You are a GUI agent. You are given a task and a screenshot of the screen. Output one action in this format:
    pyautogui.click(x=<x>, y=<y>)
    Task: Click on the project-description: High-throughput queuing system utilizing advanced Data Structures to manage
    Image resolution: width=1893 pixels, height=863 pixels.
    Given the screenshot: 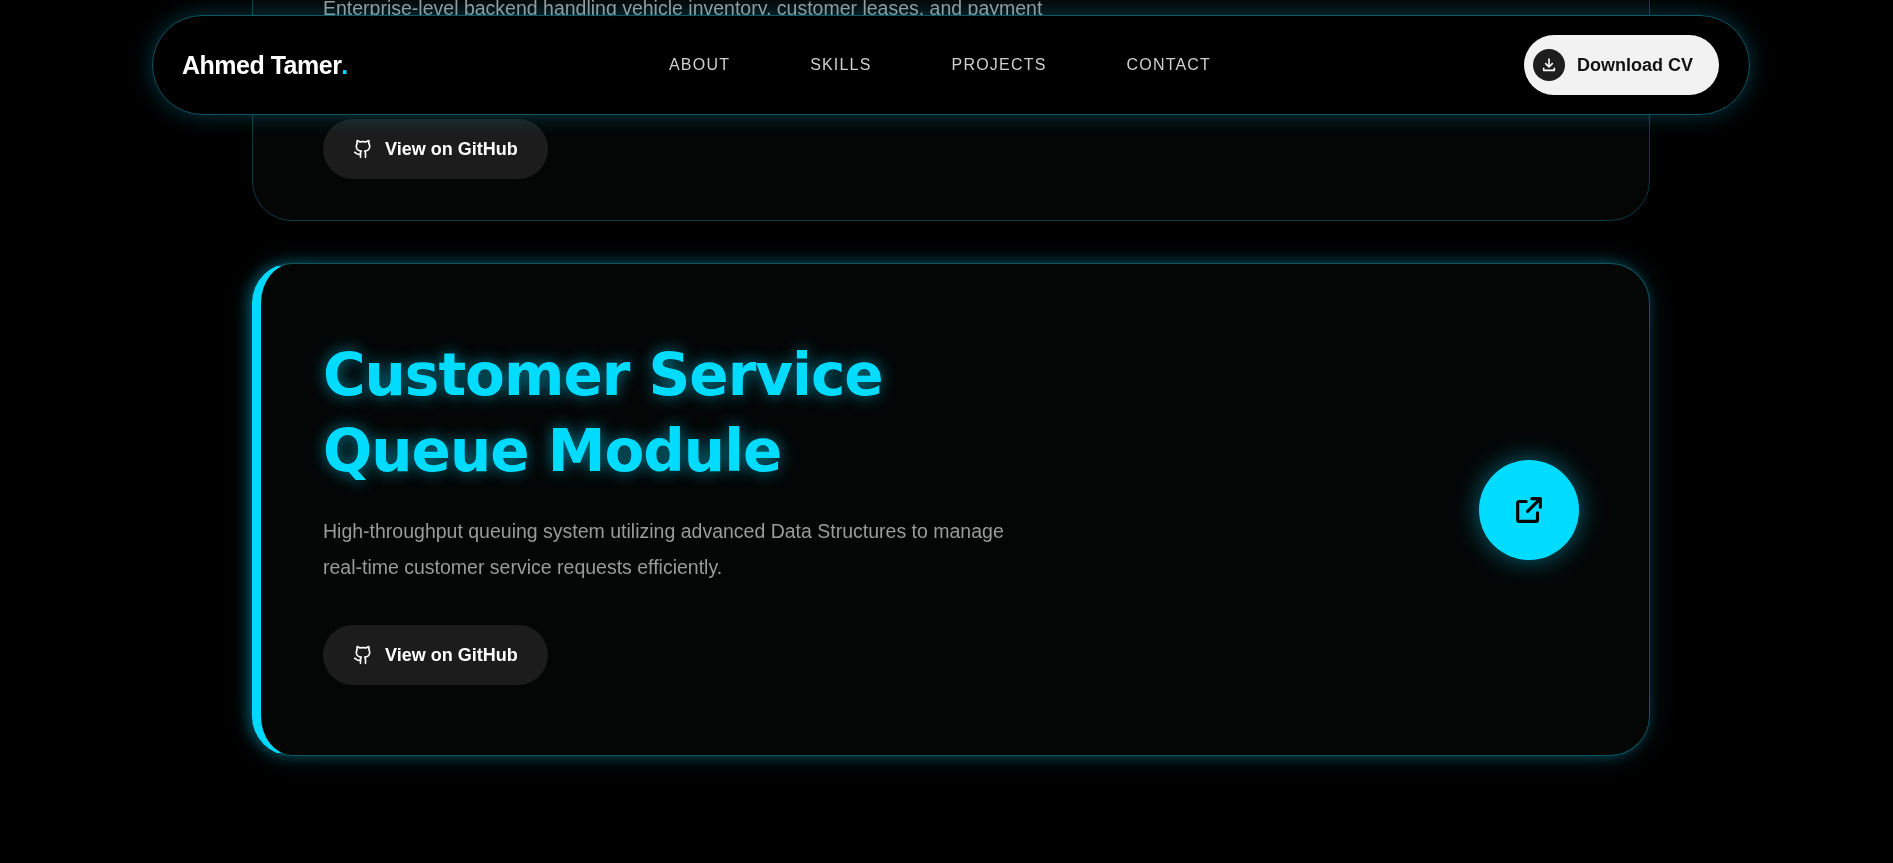 What is the action you would take?
    pyautogui.click(x=663, y=531)
    